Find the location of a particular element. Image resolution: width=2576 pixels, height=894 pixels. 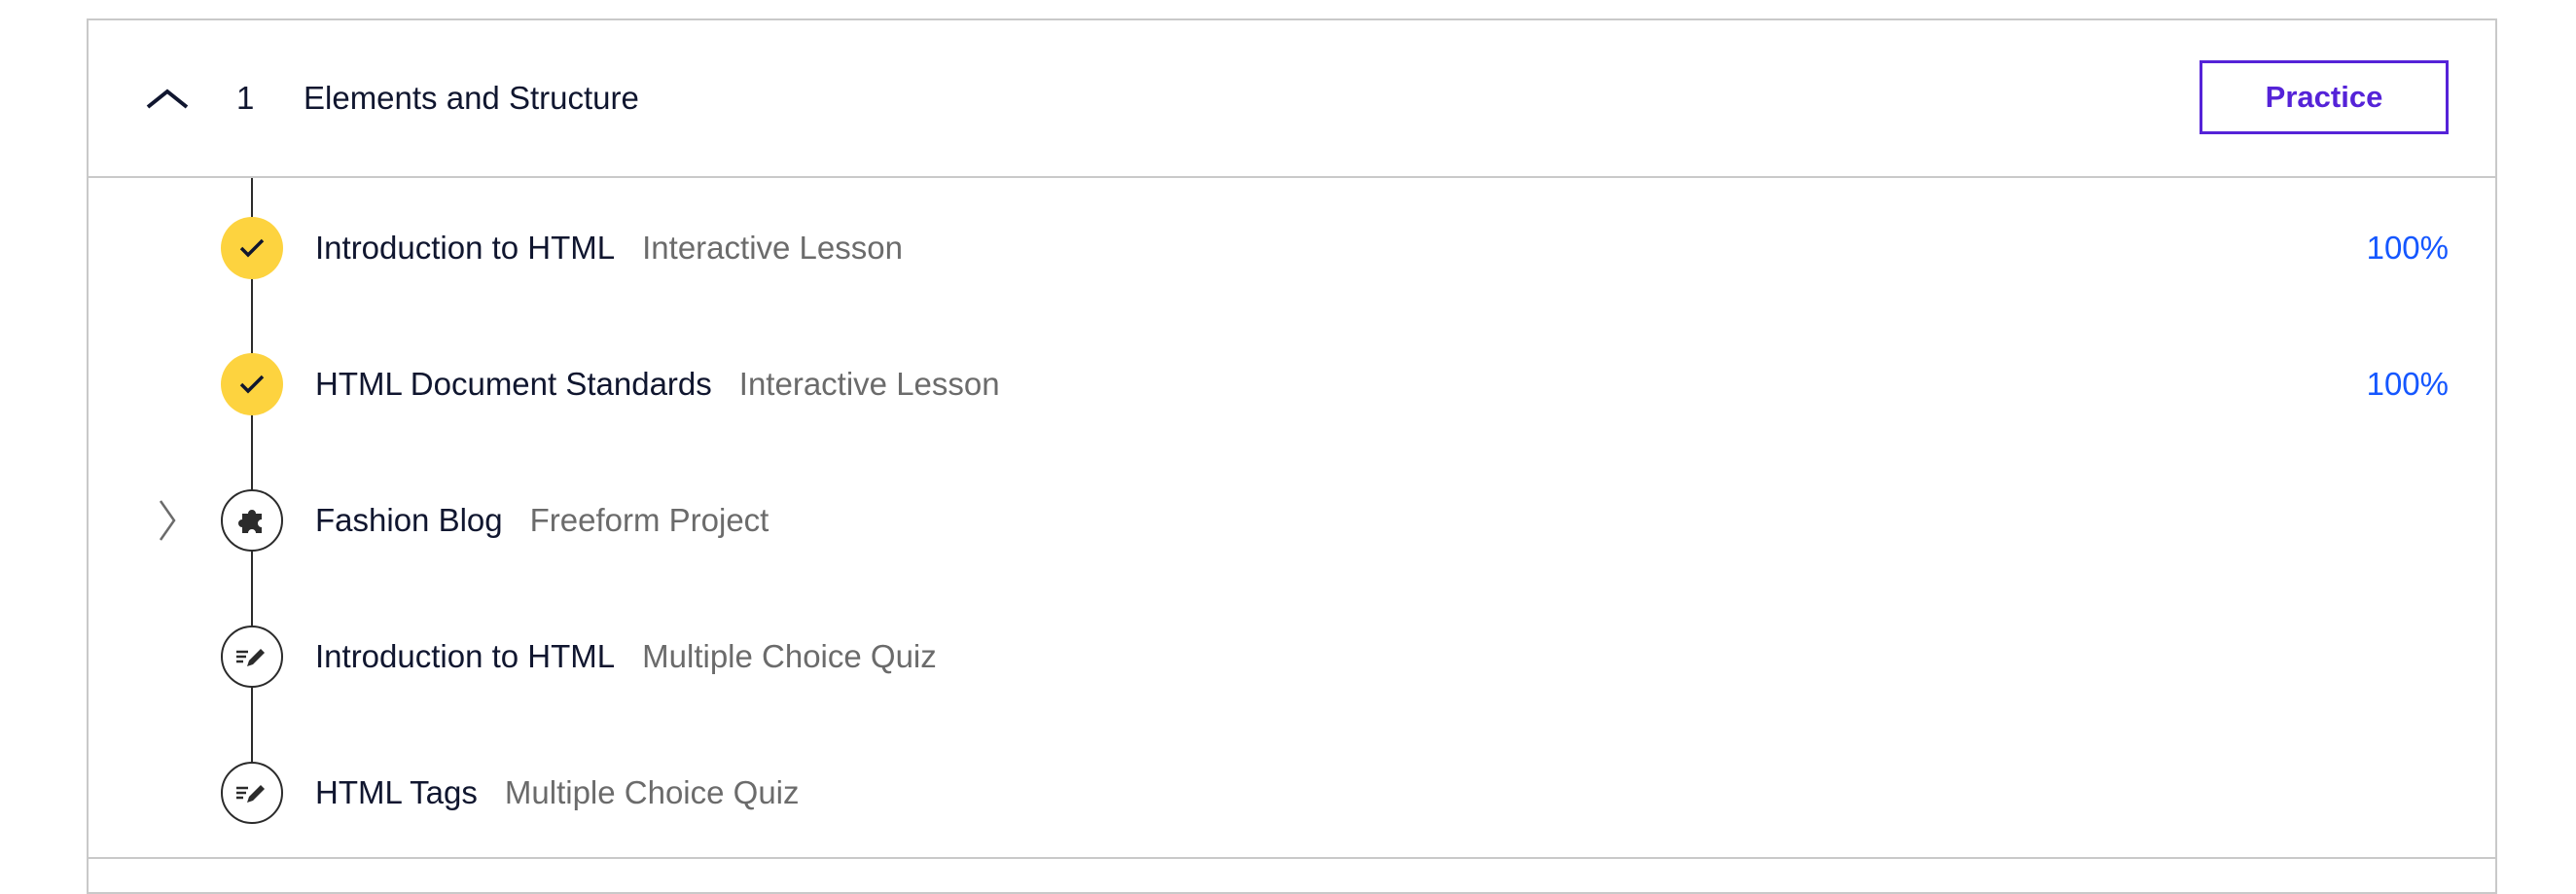

practice-button: Practice is located at coordinates (2324, 97).